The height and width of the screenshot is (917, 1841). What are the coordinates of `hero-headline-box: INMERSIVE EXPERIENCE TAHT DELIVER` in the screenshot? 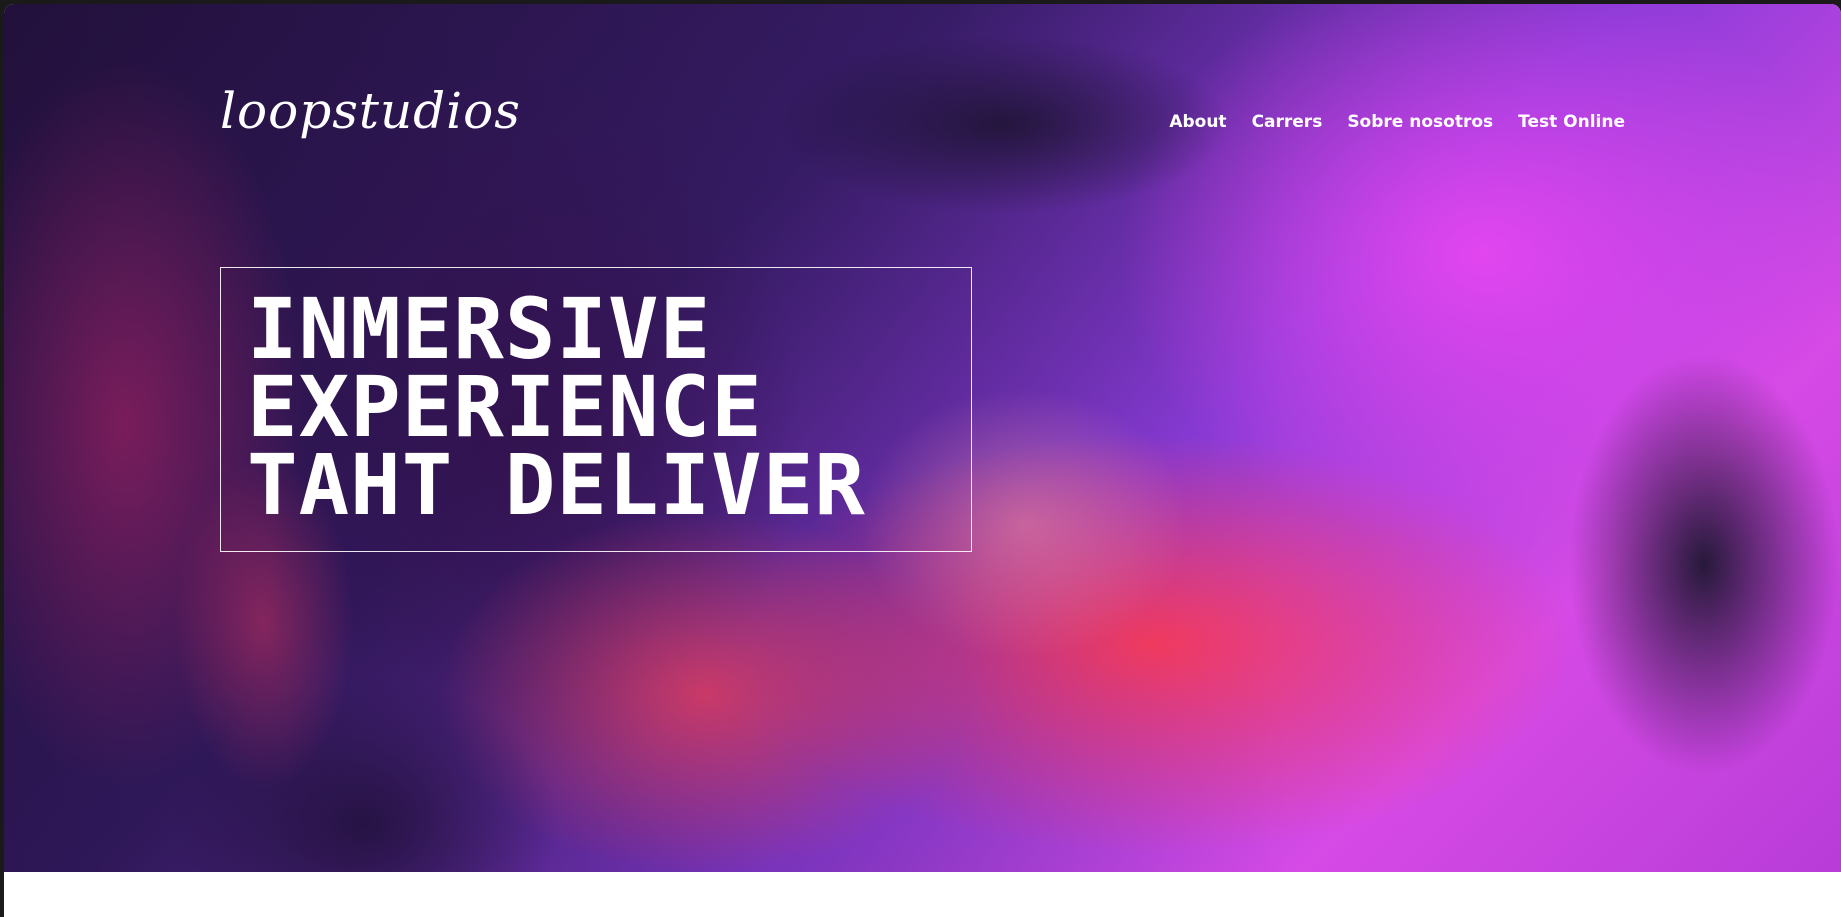 It's located at (596, 409).